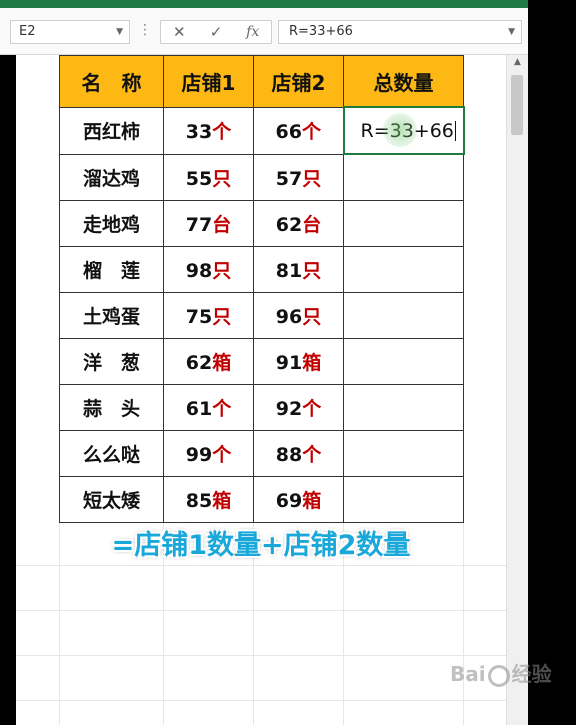  I want to click on value: 99, so click(199, 455).